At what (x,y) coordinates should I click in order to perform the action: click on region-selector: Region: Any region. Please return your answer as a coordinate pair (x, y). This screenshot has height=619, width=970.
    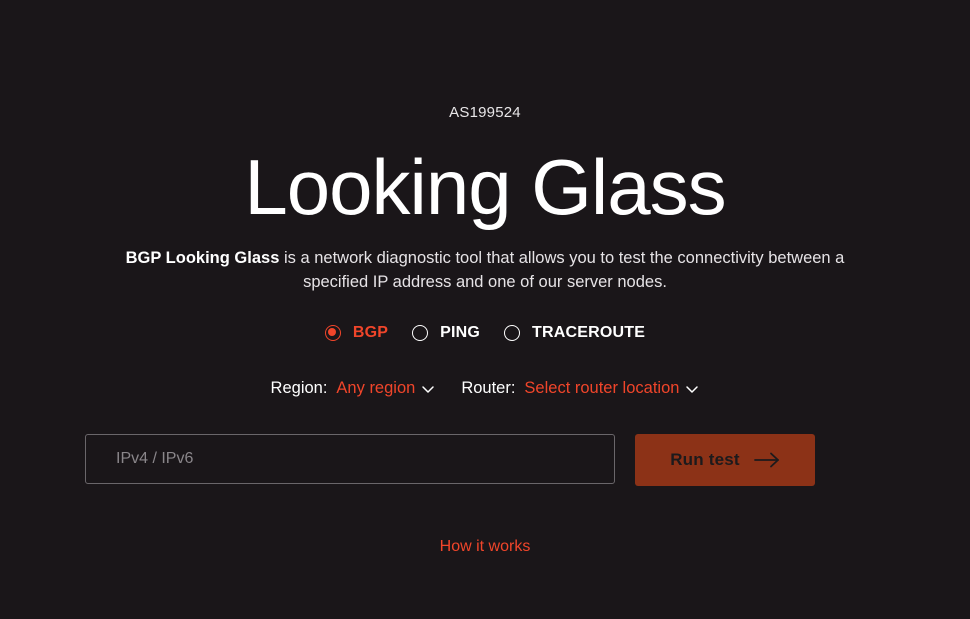
    Looking at the image, I should click on (353, 388).